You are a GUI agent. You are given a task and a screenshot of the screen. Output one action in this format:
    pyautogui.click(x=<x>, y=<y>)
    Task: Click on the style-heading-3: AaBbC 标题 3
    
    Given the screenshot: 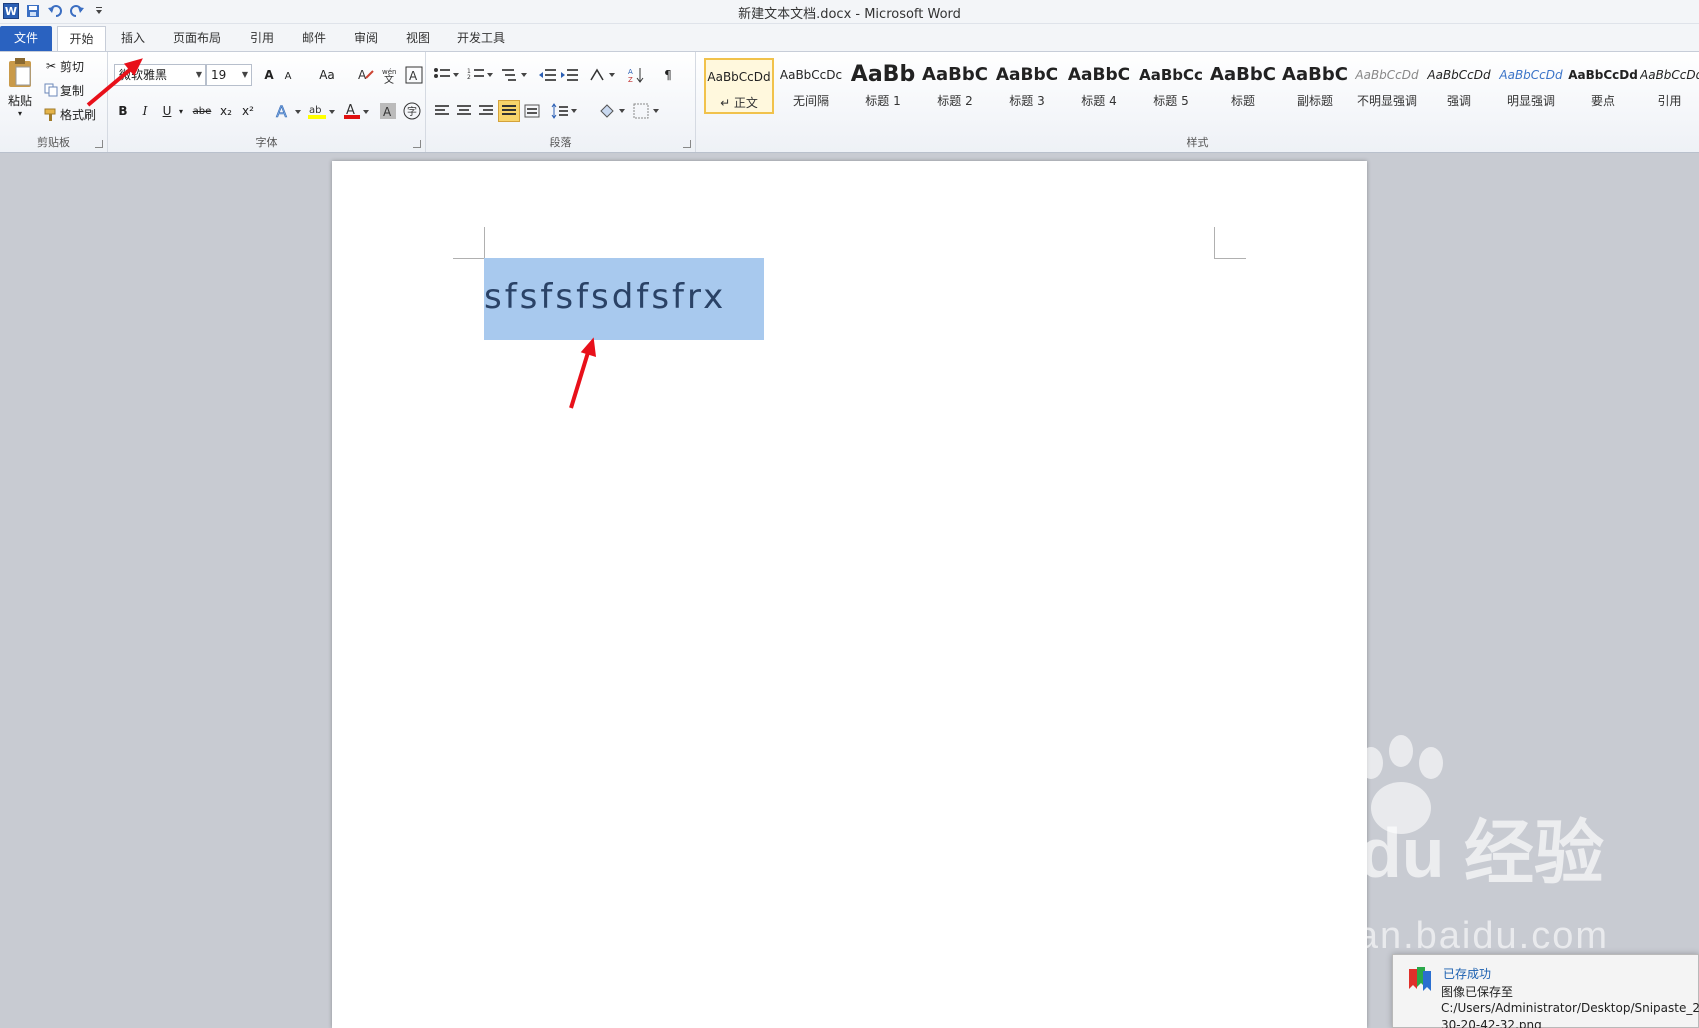 What is the action you would take?
    pyautogui.click(x=1027, y=86)
    